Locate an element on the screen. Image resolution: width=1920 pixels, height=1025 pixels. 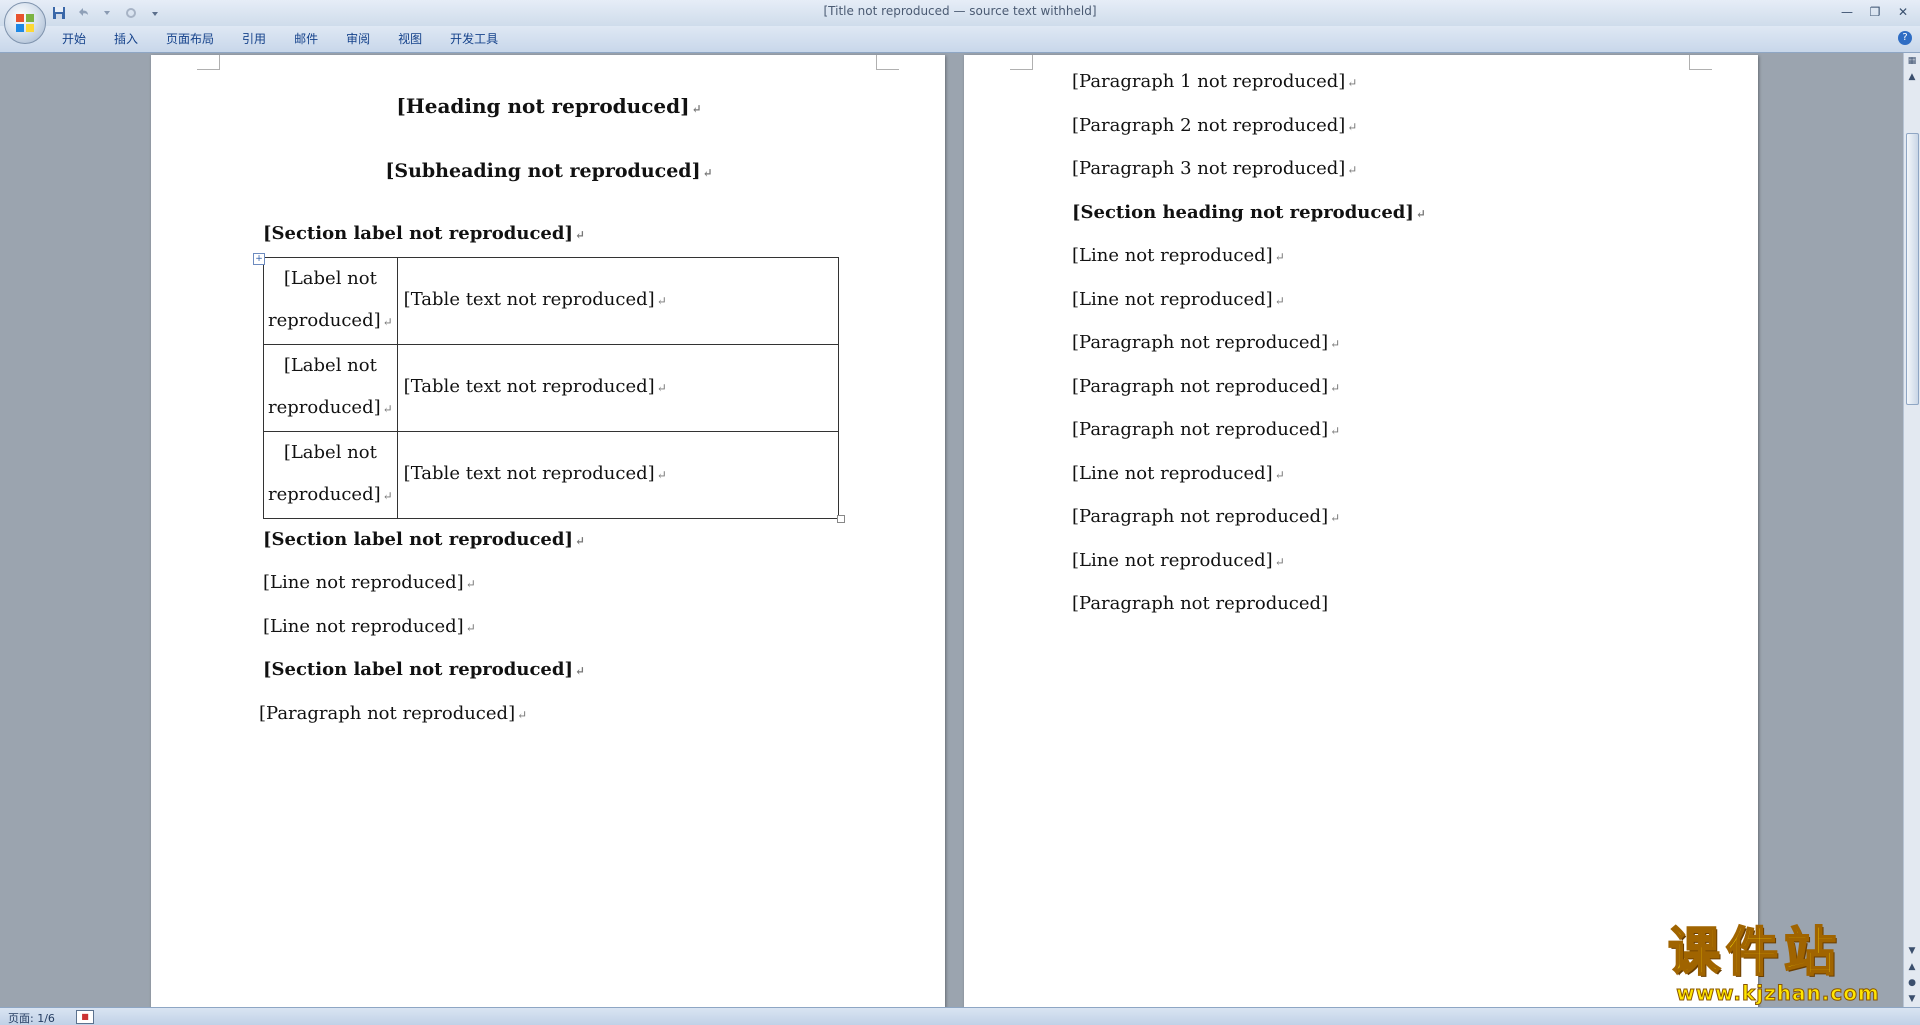
scroll-down-icon: ▼ is located at coordinates (1912, 951).